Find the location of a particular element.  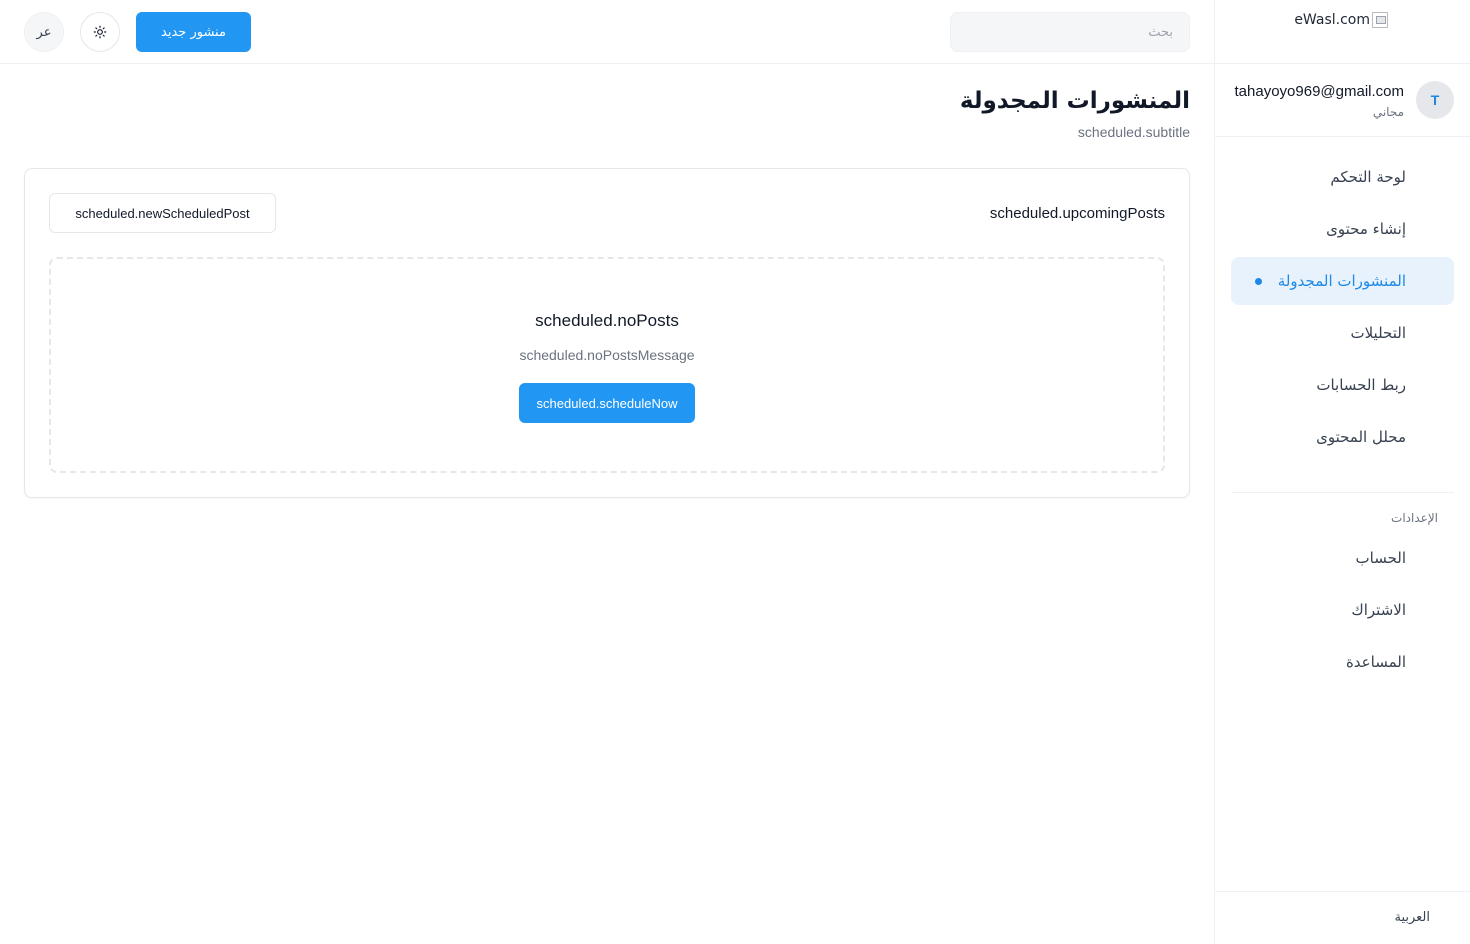

schedule-now-button: scheduled.scheduleNow is located at coordinates (607, 403).